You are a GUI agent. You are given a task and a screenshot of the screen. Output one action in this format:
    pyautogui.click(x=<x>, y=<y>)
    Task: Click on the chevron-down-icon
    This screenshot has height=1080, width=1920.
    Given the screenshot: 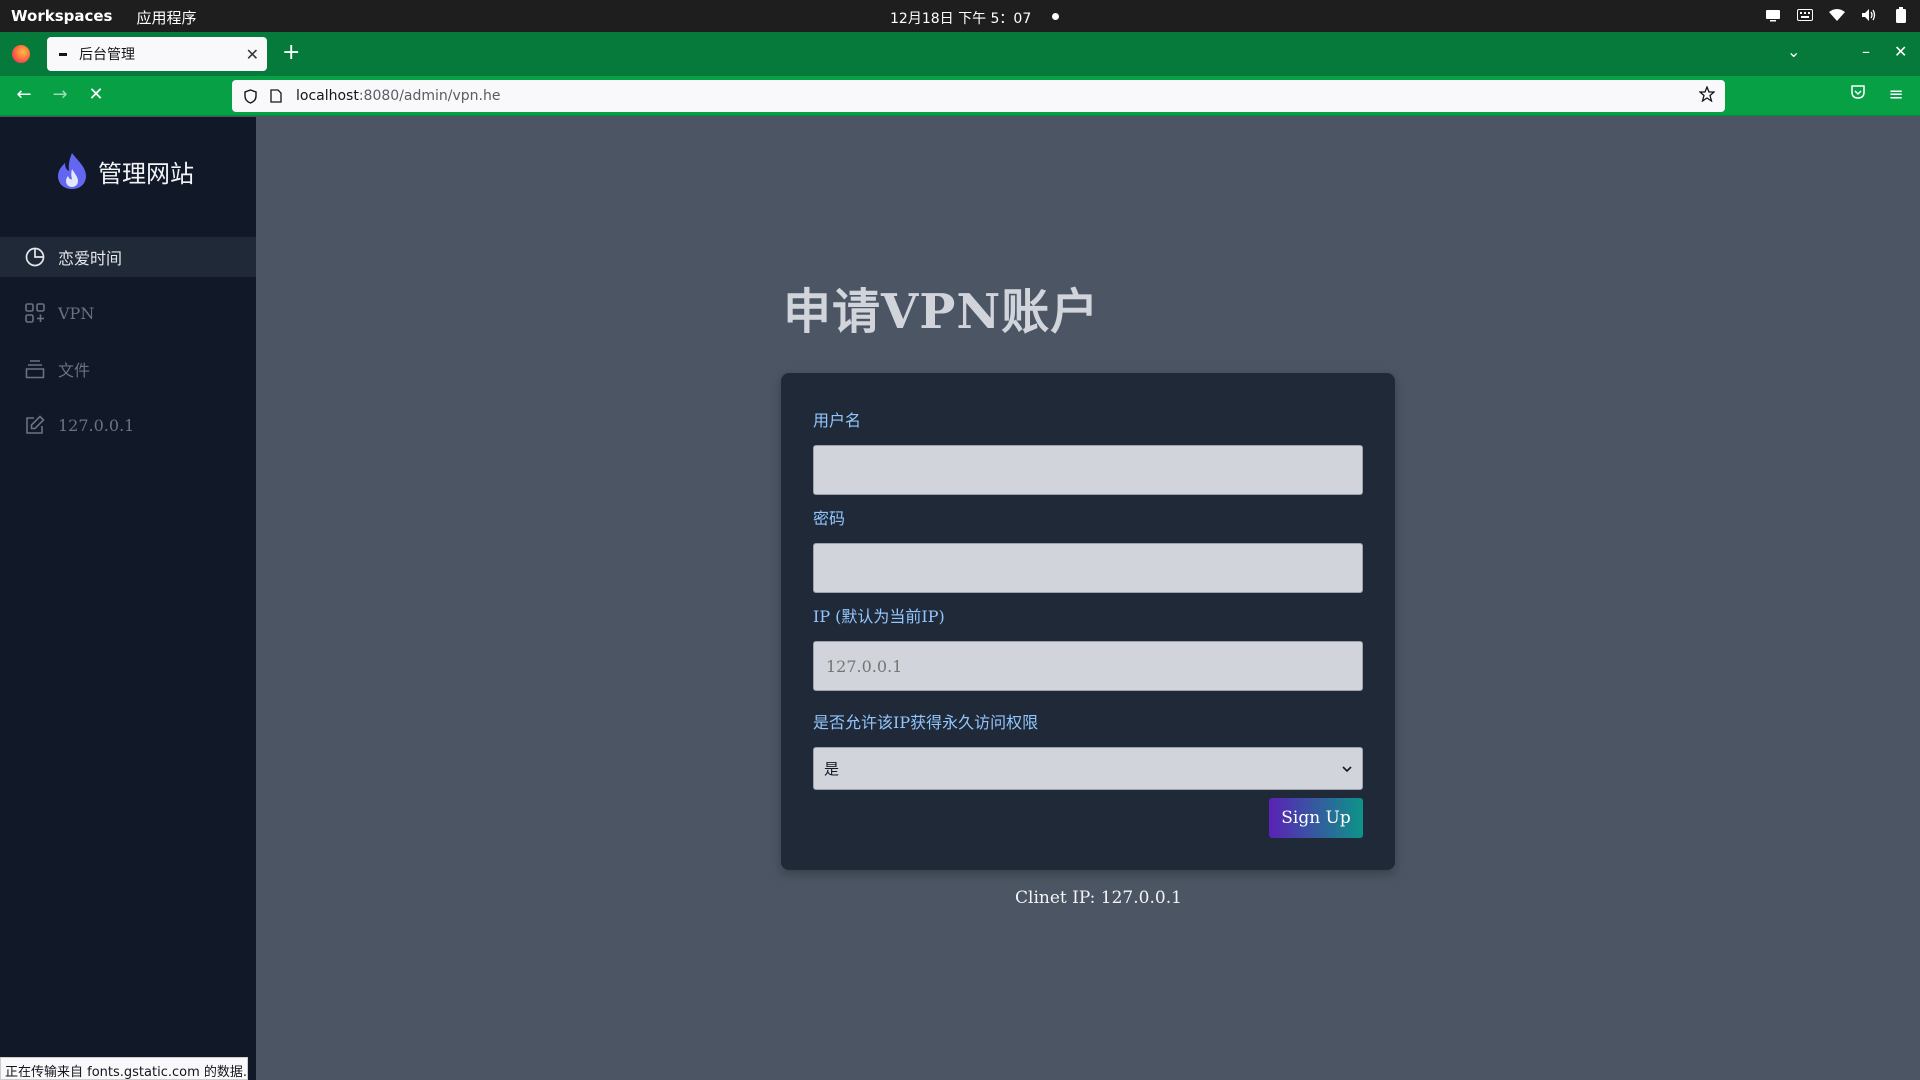 What is the action you would take?
    pyautogui.click(x=1347, y=769)
    